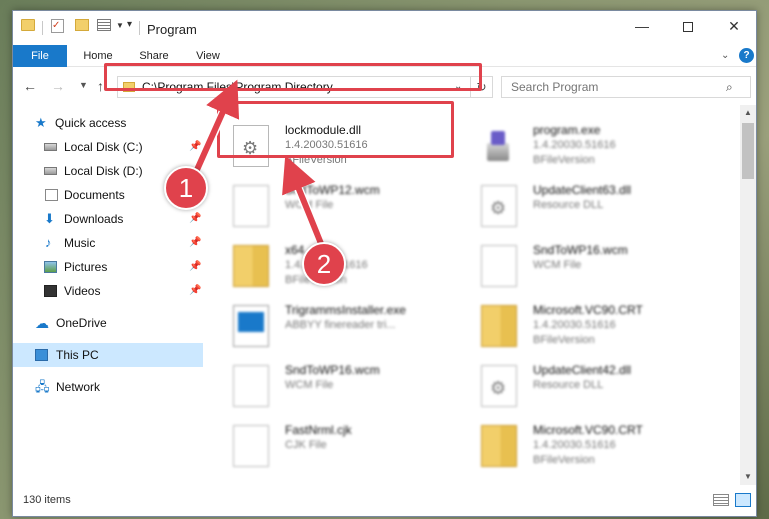  I want to click on help-icon: ?, so click(746, 55).